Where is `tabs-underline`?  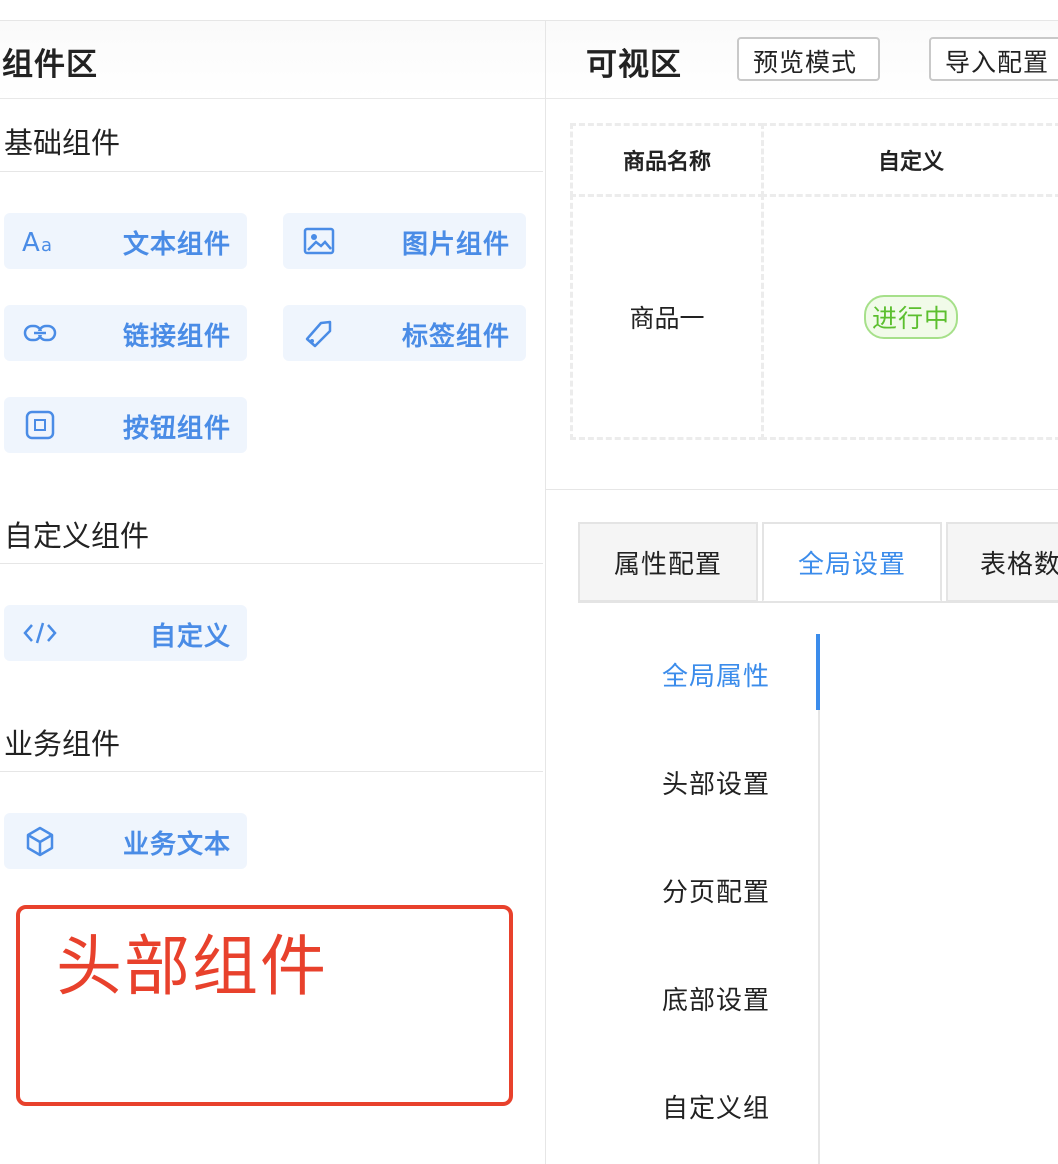
tabs-underline is located at coordinates (818, 602).